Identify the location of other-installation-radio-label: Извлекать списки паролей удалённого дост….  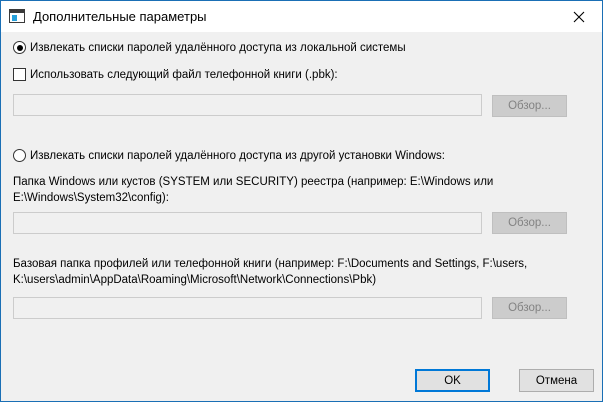
(237, 156).